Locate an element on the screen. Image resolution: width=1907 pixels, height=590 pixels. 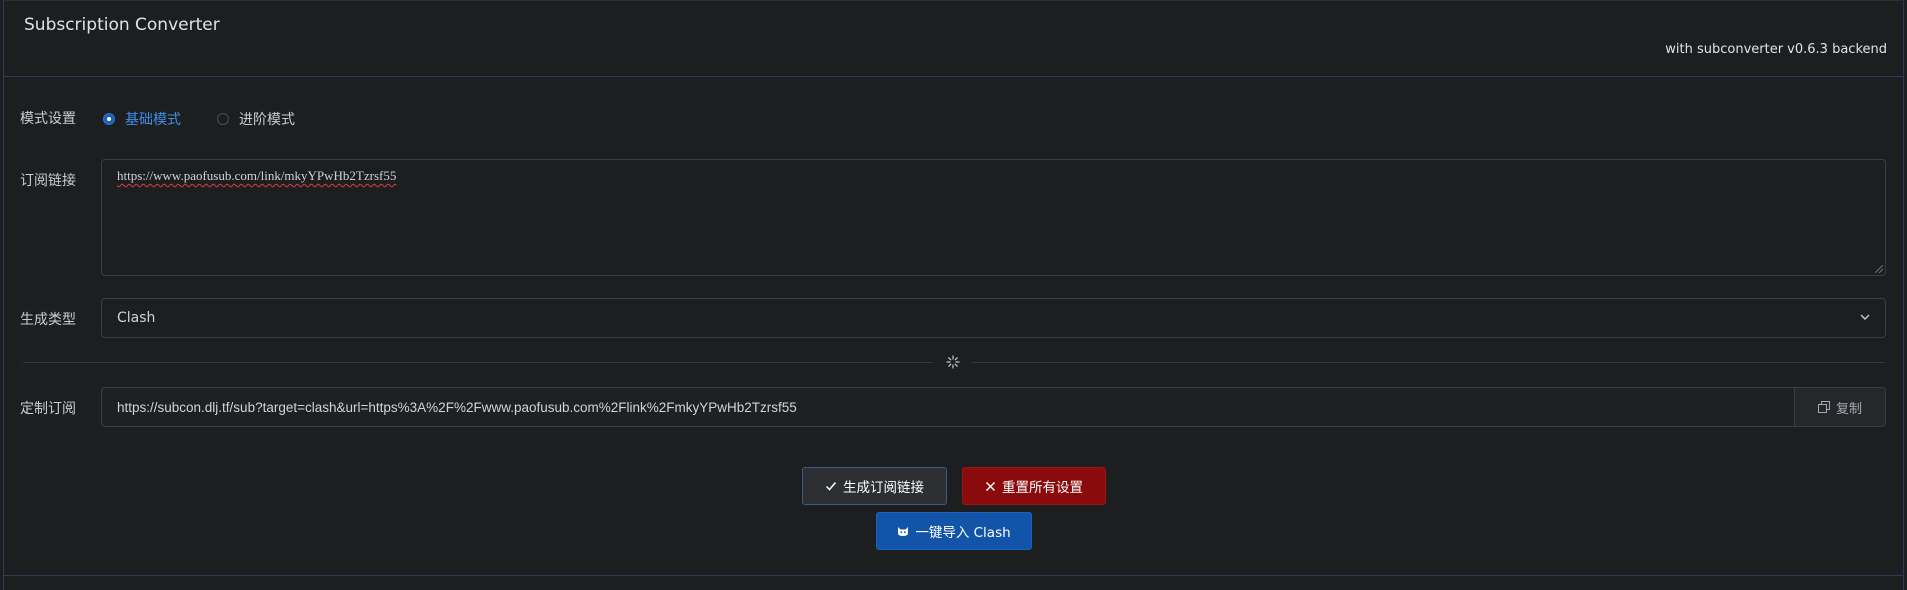
copy-button: 复制 is located at coordinates (1839, 407).